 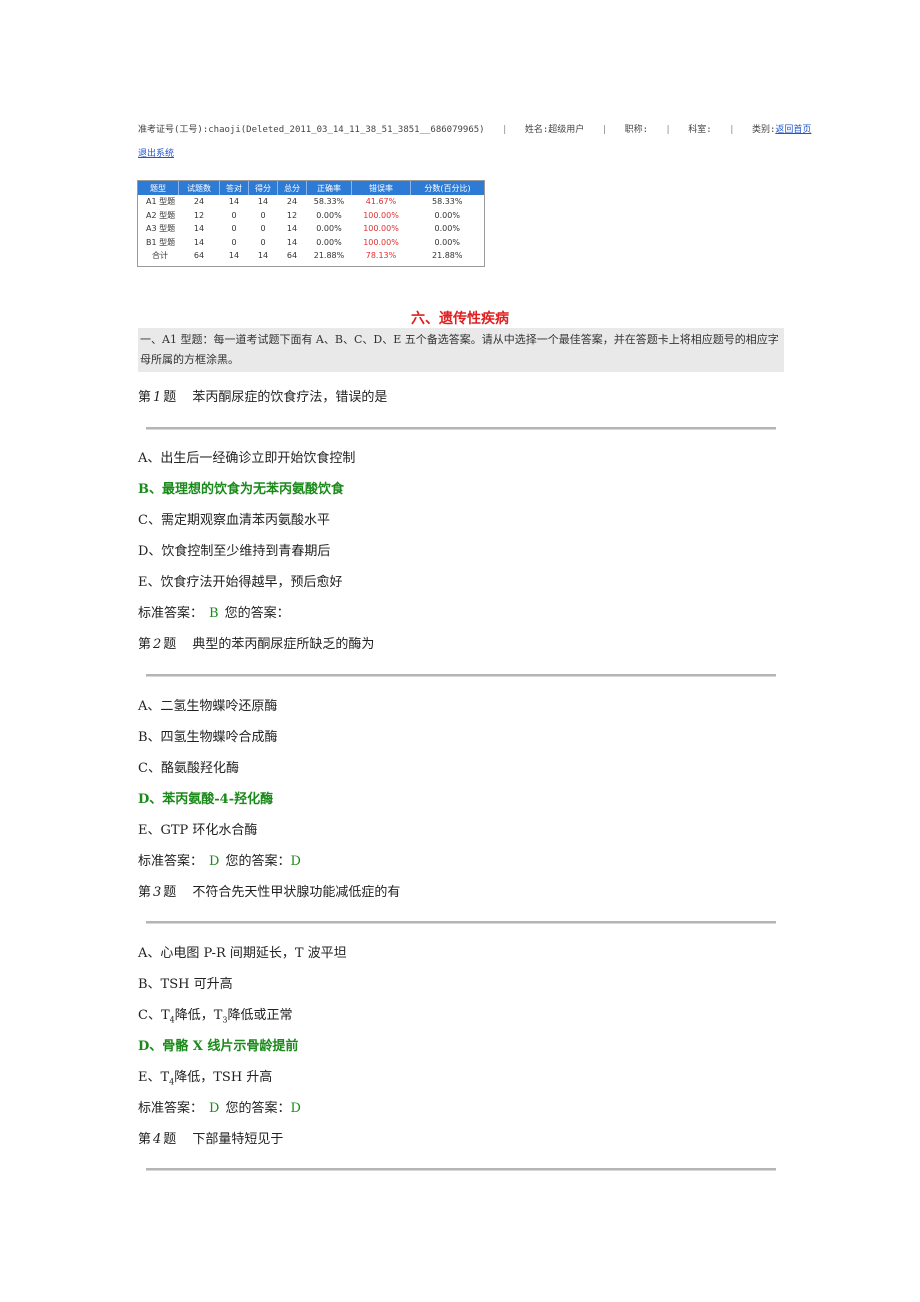 What do you see at coordinates (241, 489) in the screenshot?
I see `option-b-correct: B、最理想的饮食为无苯丙氨酸饮食` at bounding box center [241, 489].